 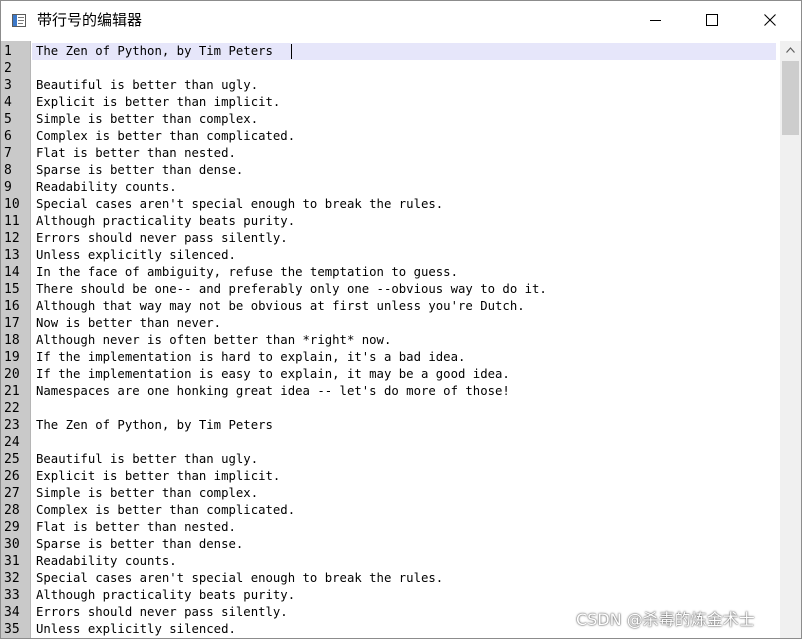 I want to click on line-number: 26, so click(x=12, y=476).